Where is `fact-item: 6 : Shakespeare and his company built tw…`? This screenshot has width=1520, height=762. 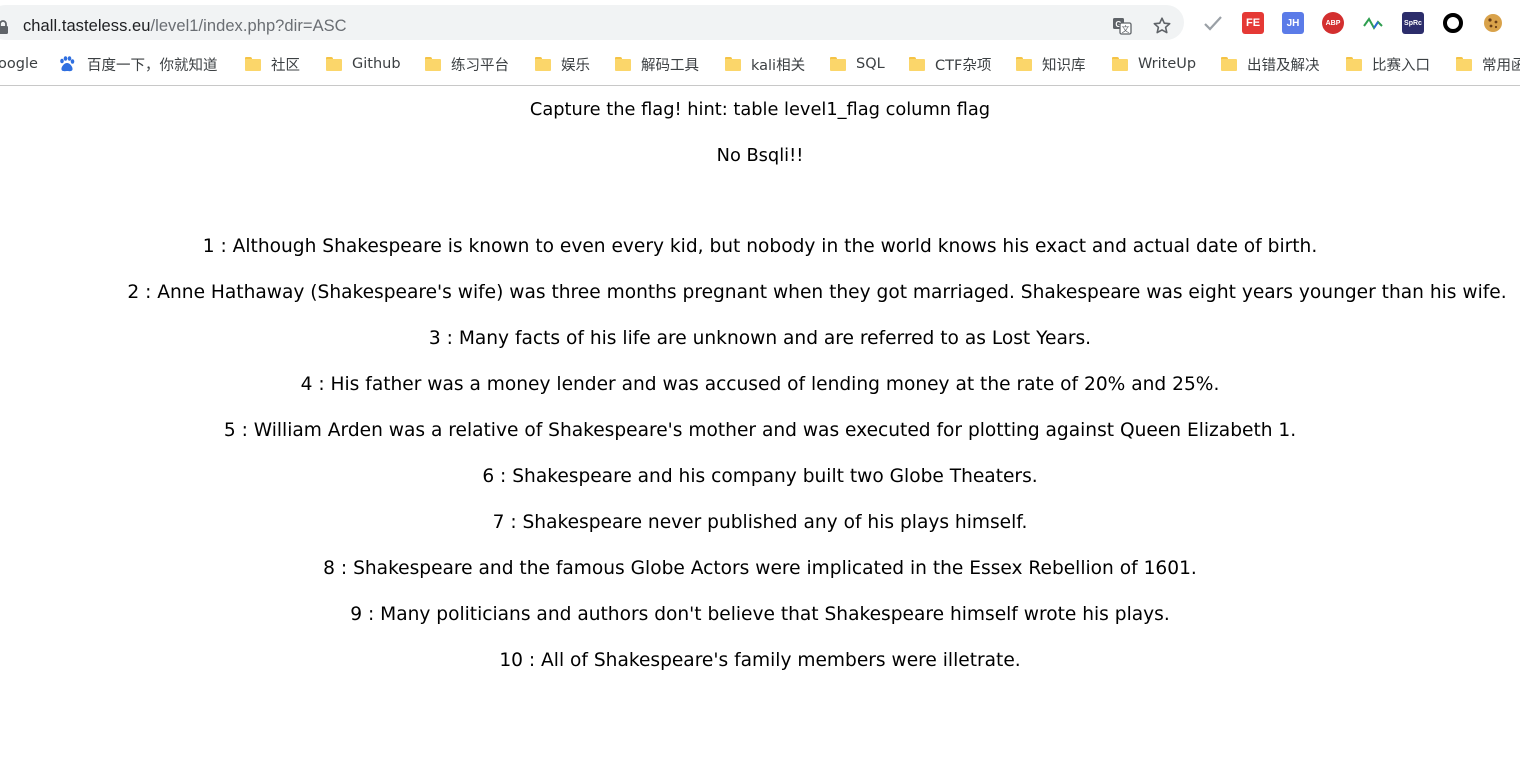
fact-item: 6 : Shakespeare and his company built tw… is located at coordinates (760, 476).